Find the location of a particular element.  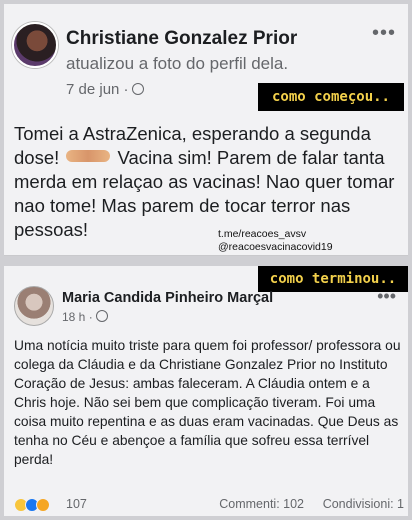

post-date-text: 7 de jun · is located at coordinates (97, 89).